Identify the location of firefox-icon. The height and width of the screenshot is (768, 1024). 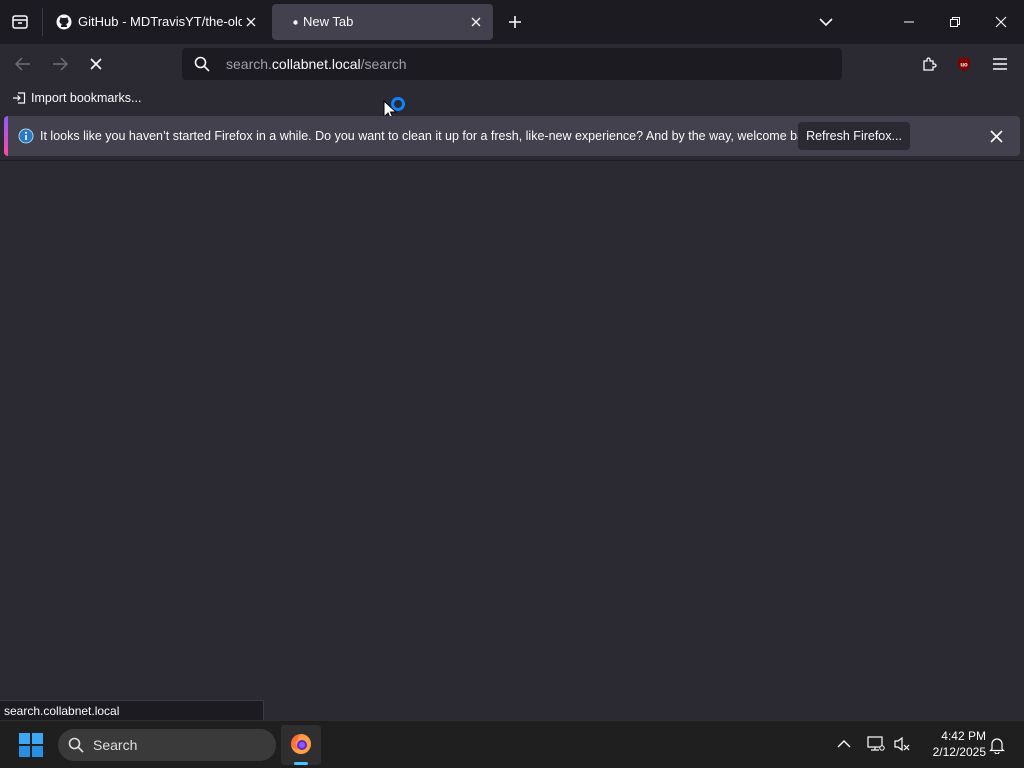
(301, 744).